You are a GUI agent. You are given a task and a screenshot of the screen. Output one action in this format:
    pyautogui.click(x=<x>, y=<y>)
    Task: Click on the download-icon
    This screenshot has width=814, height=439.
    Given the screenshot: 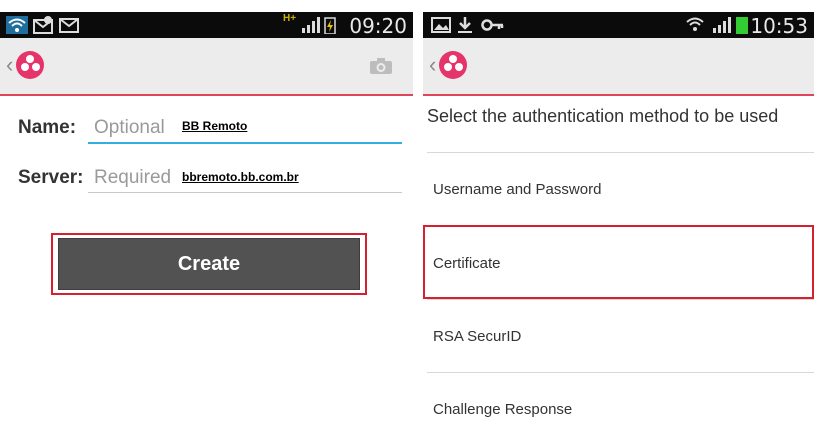 What is the action you would take?
    pyautogui.click(x=465, y=25)
    